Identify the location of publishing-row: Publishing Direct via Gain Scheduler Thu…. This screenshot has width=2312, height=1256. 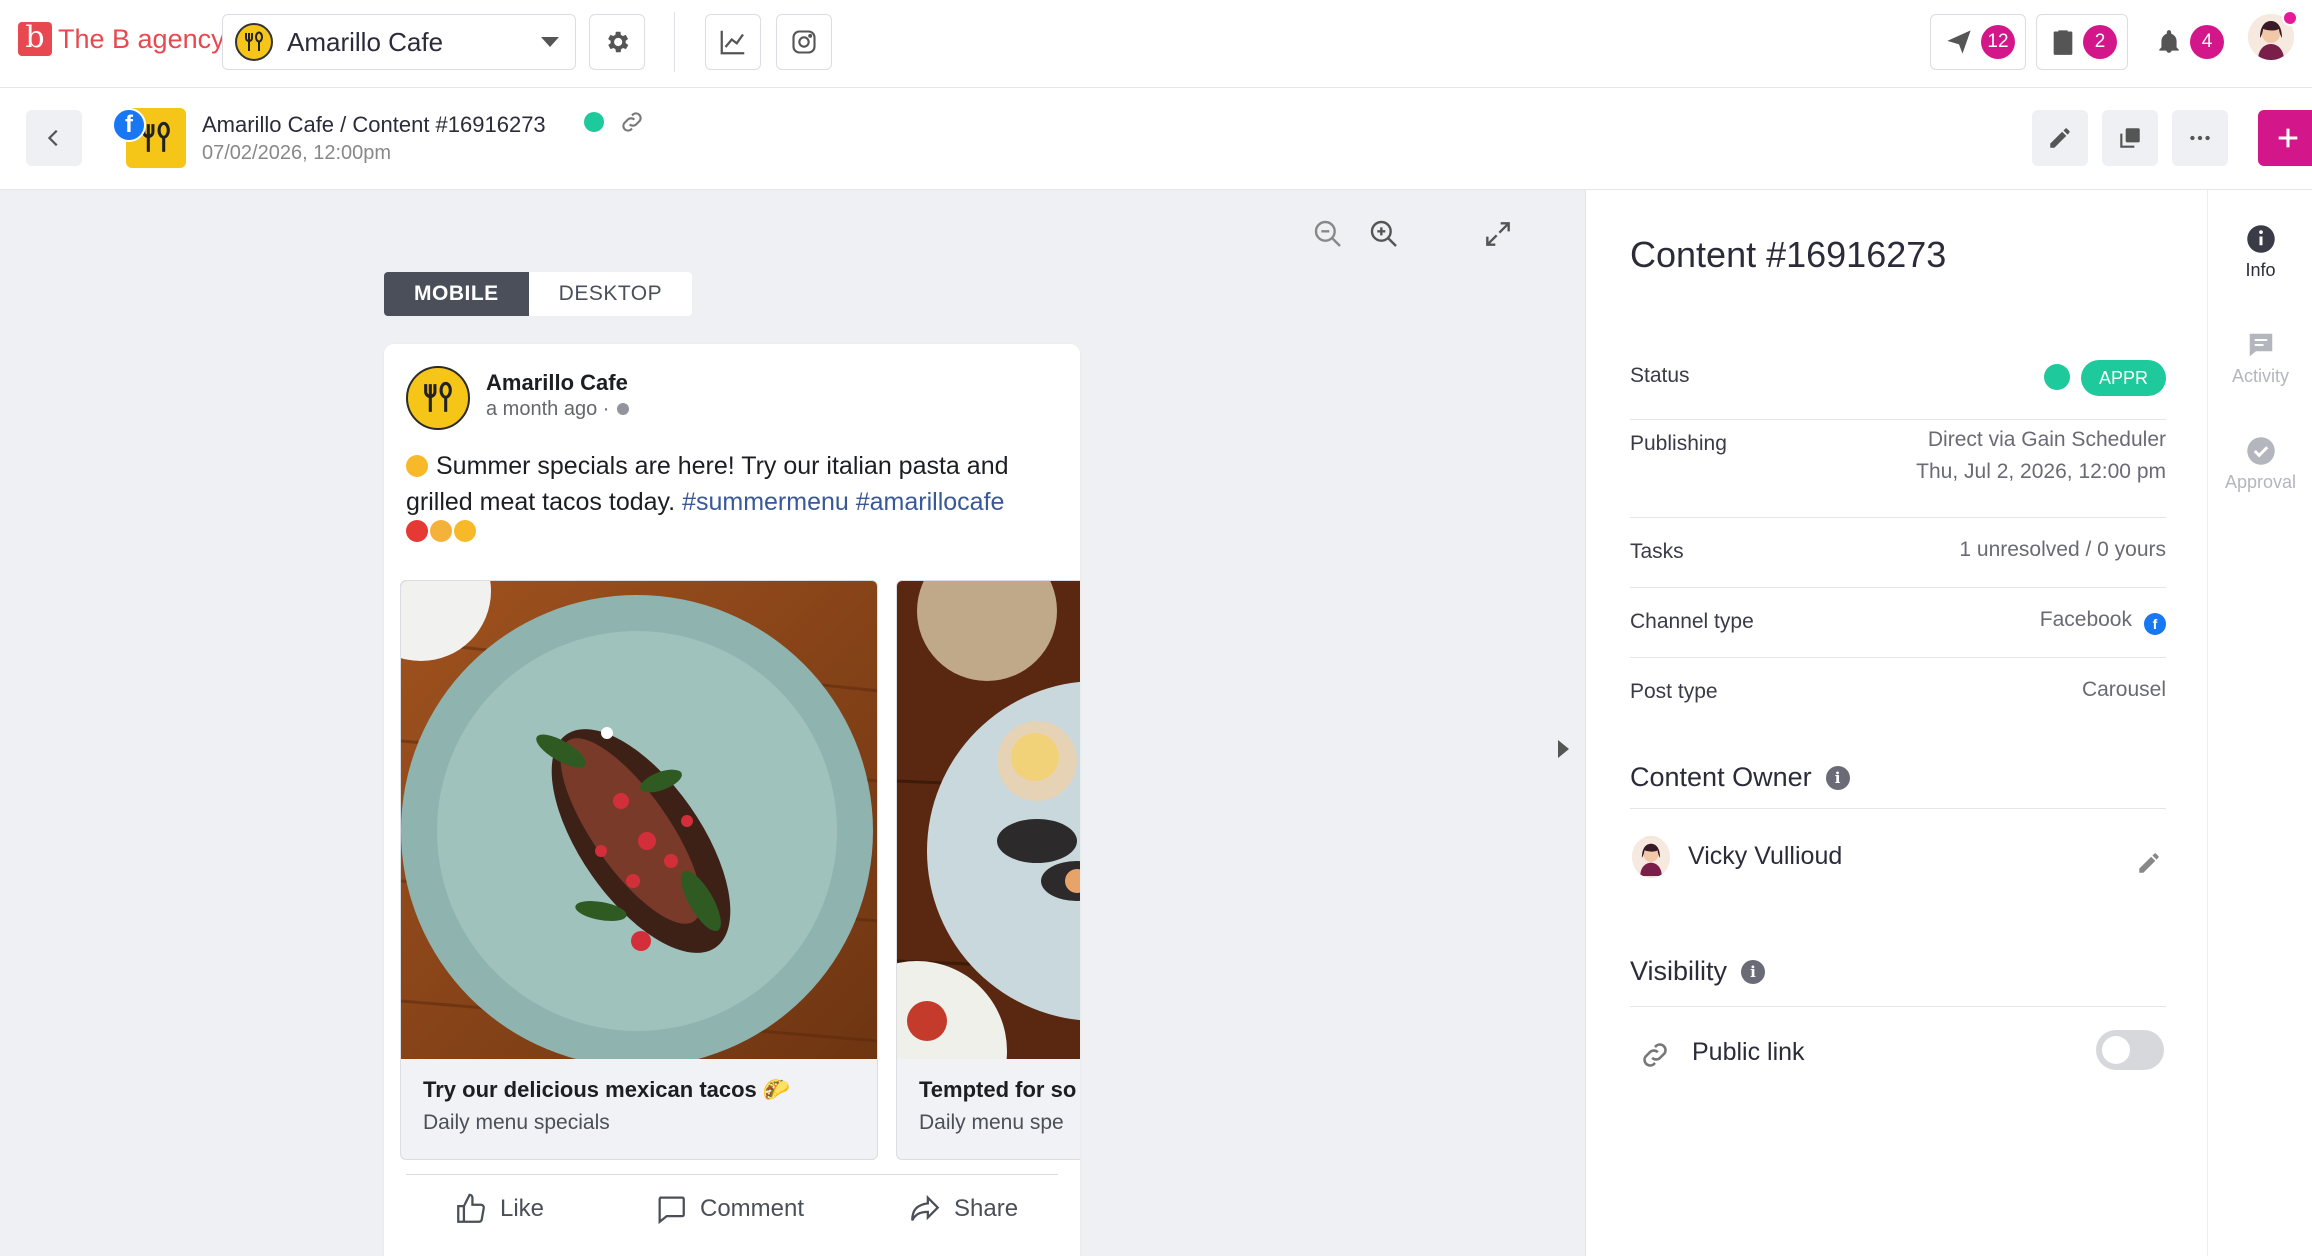
(1898, 469).